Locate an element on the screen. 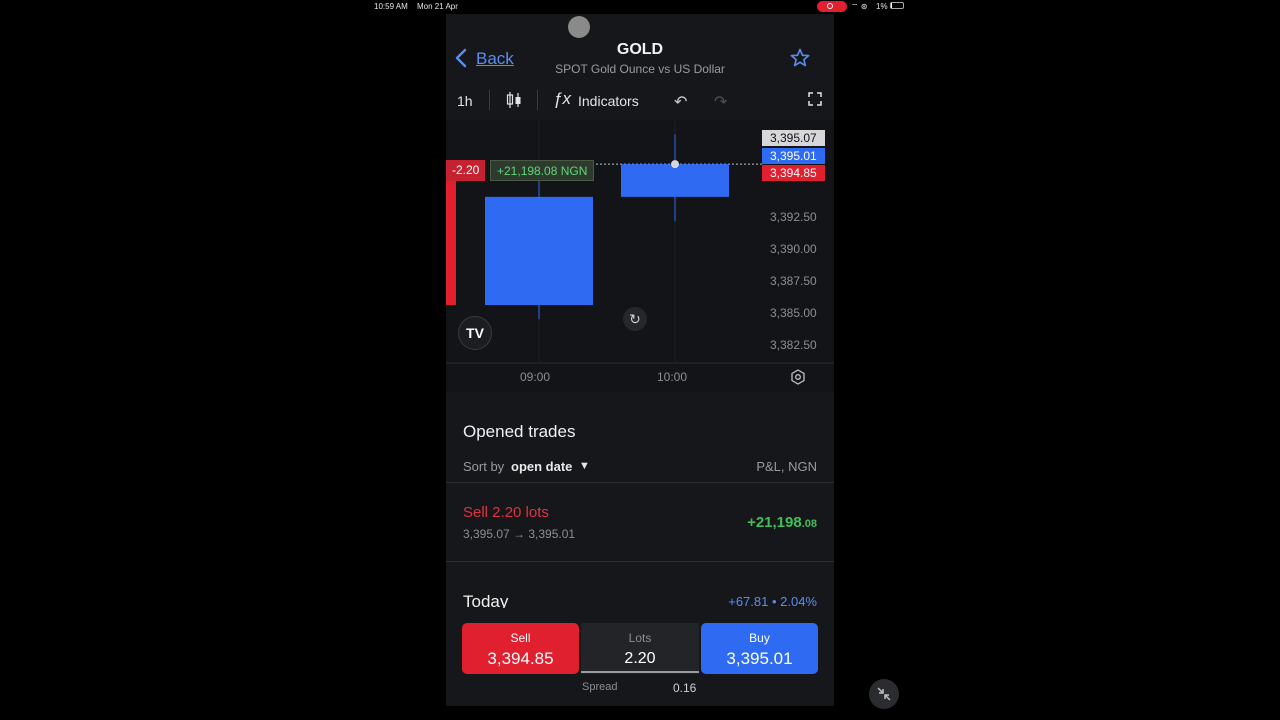 The image size is (1280, 720). sort-dropdown: open date is located at coordinates (541, 466).